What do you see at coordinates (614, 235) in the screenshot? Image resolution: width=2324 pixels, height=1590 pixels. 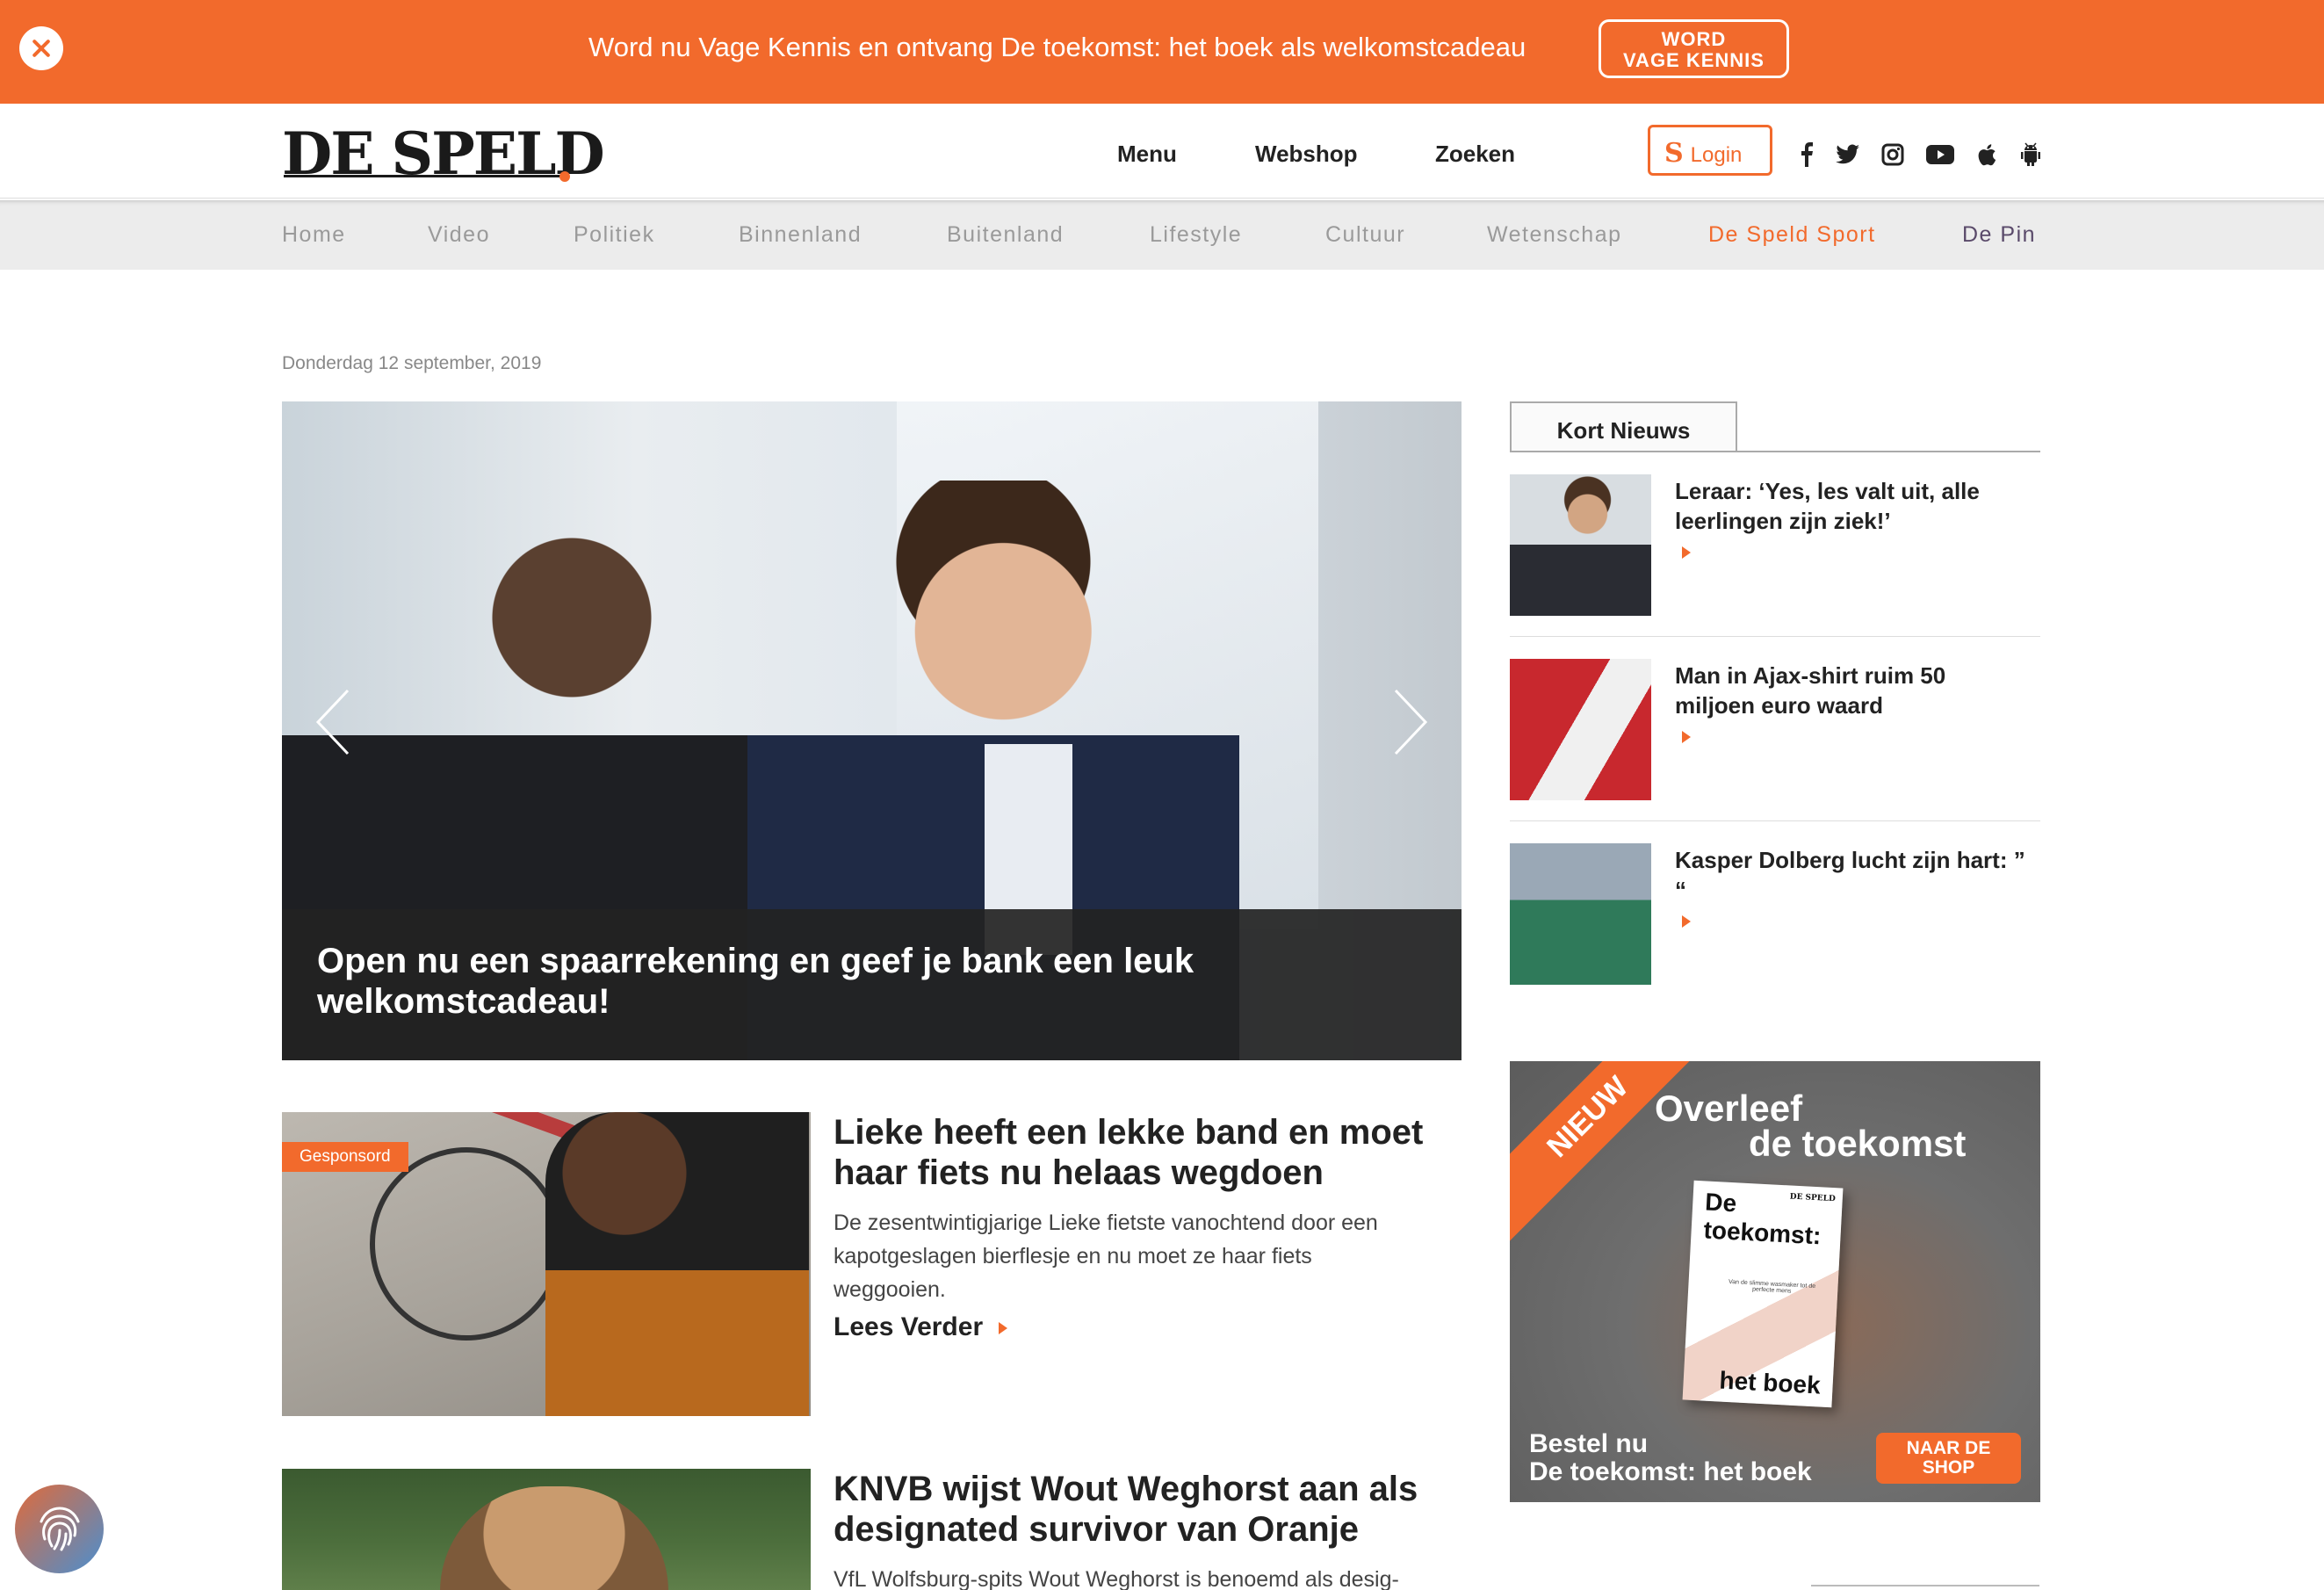 I see `category-politiek: Politiek` at bounding box center [614, 235].